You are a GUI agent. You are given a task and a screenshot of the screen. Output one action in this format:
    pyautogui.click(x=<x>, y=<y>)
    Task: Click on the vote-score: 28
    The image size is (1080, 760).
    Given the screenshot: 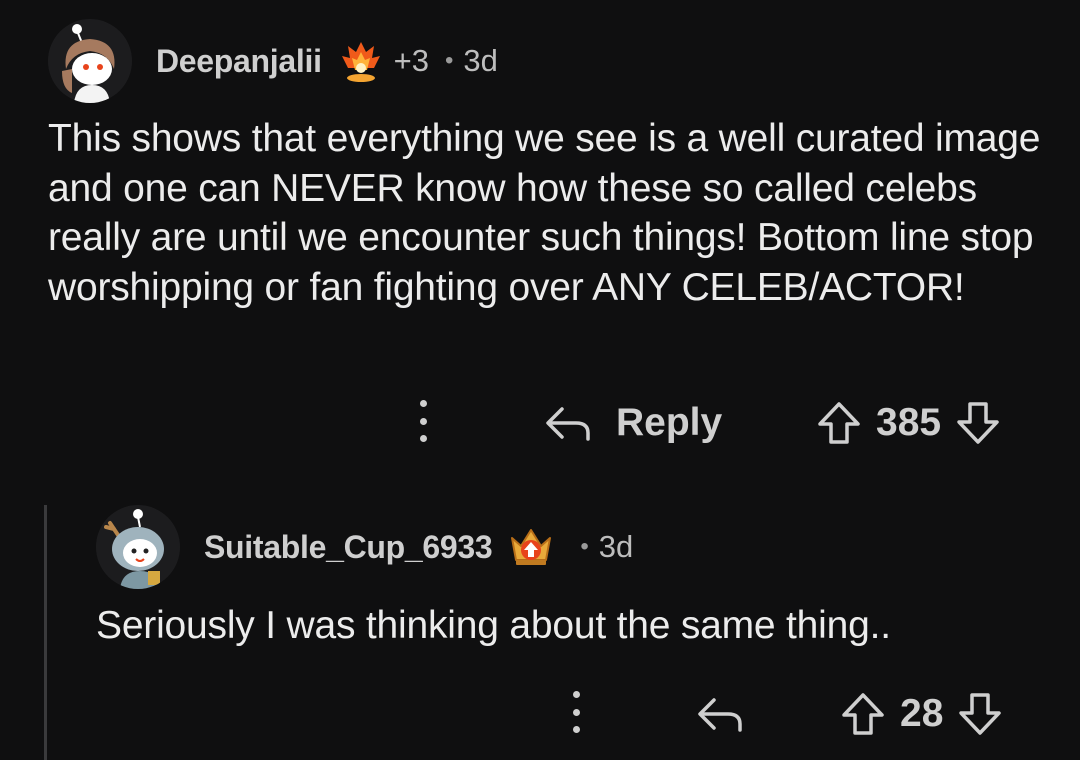 What is the action you would take?
    pyautogui.click(x=922, y=713)
    